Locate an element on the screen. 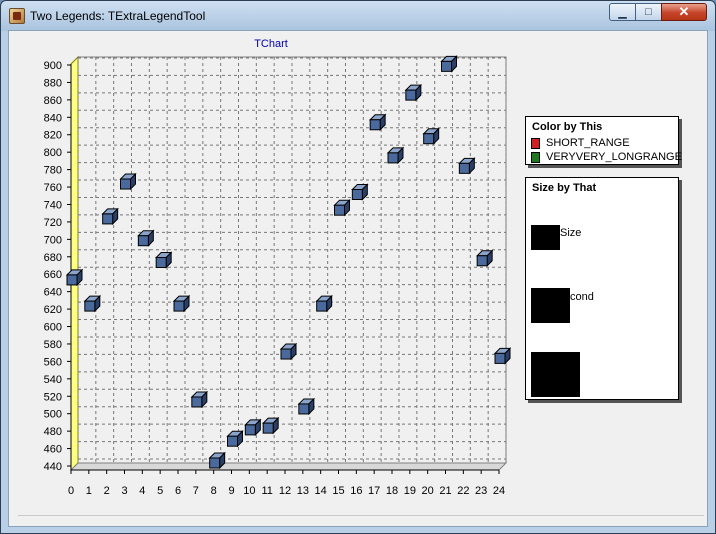 This screenshot has height=534, width=716. chart-y-tick-label: 880 is located at coordinates (53, 83).